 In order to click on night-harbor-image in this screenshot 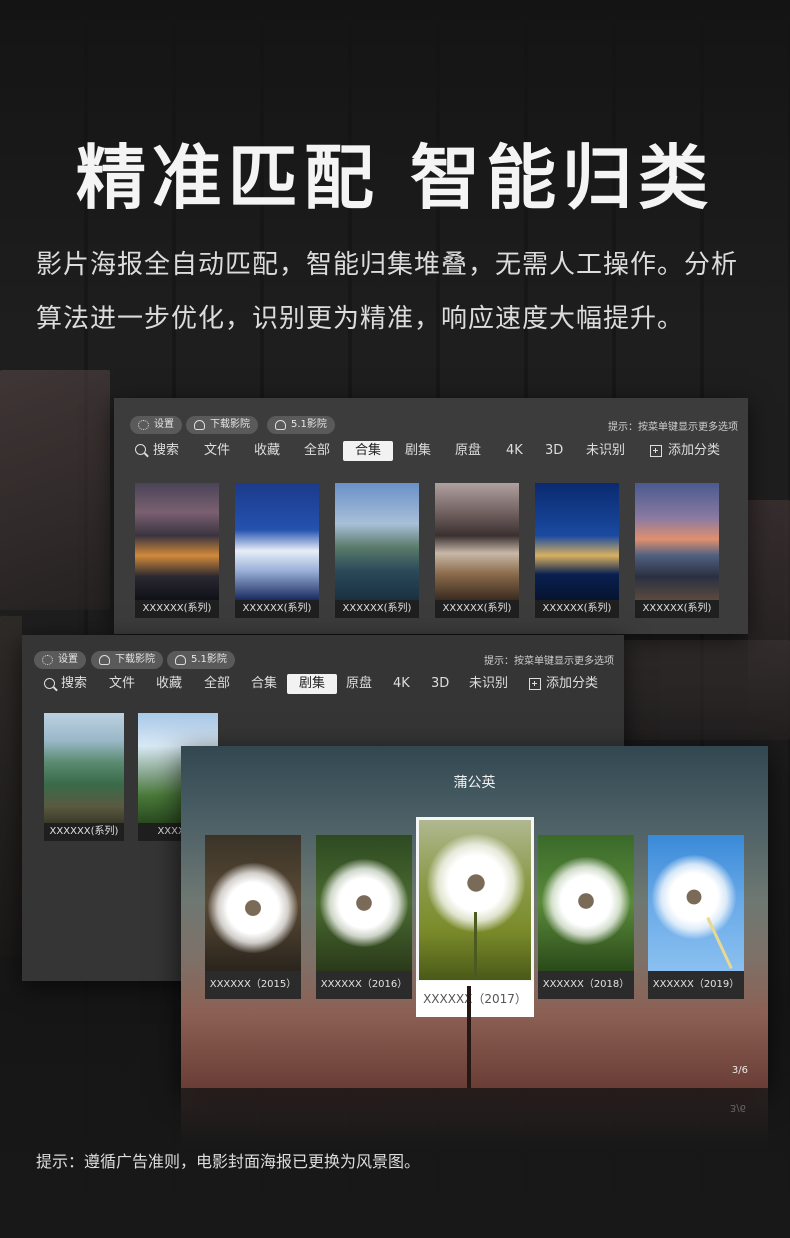, I will do `click(177, 541)`.